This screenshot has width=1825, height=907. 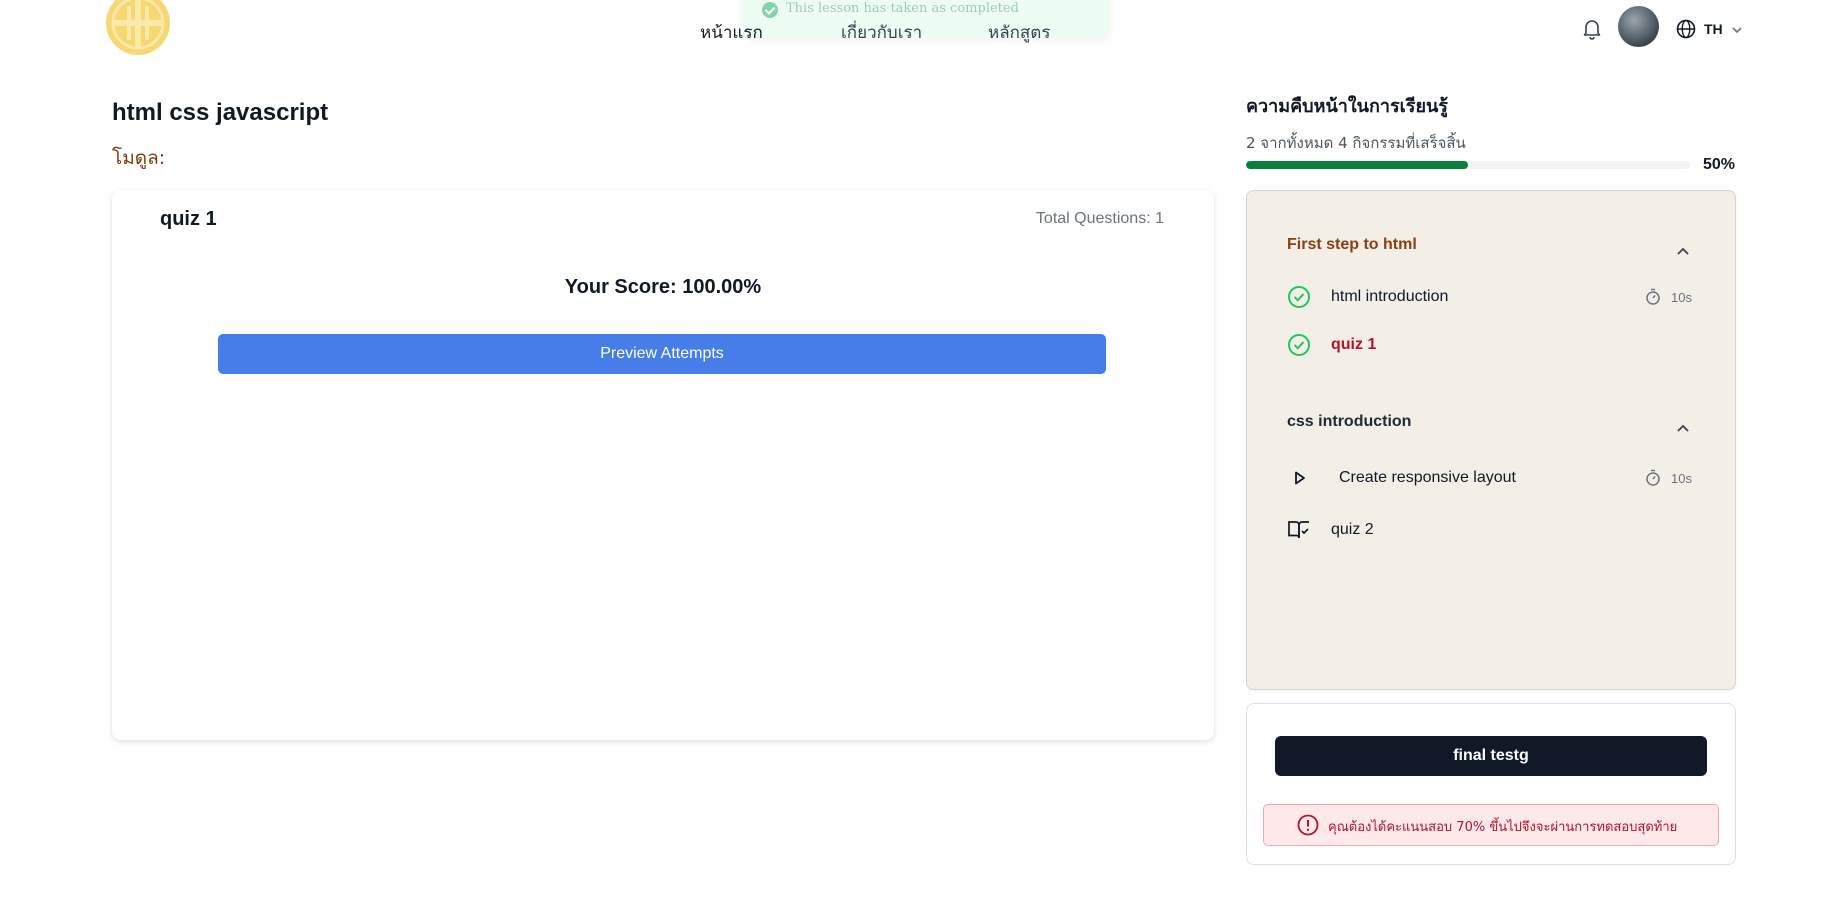 What do you see at coordinates (188, 219) in the screenshot?
I see `quiz-title: quiz 1` at bounding box center [188, 219].